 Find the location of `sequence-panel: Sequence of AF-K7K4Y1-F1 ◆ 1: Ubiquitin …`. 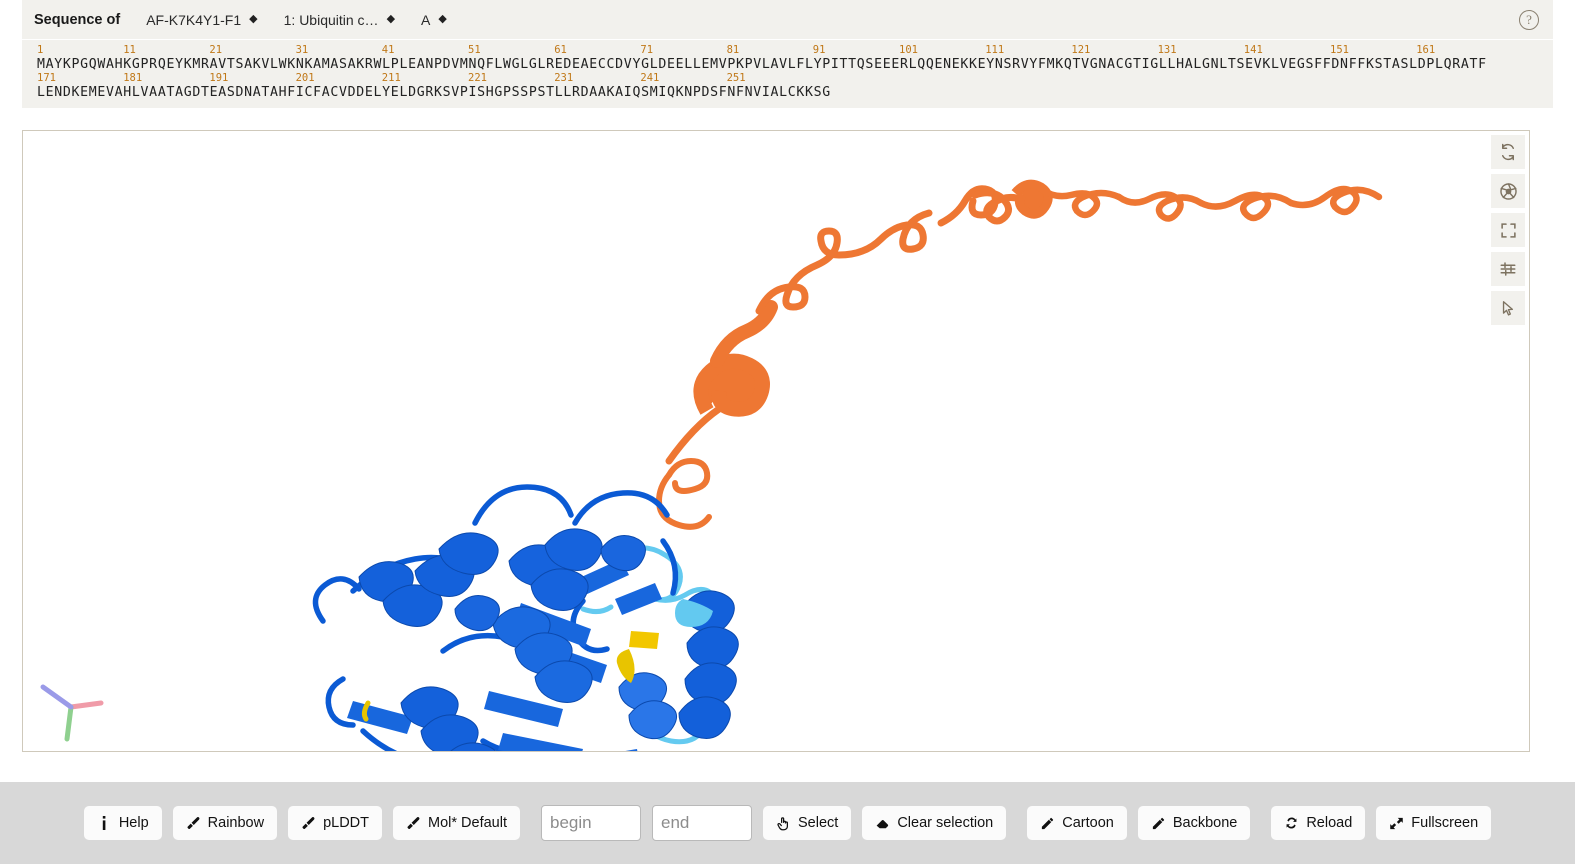

sequence-panel: Sequence of AF-K7K4Y1-F1 ◆ 1: Ubiquitin … is located at coordinates (787, 54).